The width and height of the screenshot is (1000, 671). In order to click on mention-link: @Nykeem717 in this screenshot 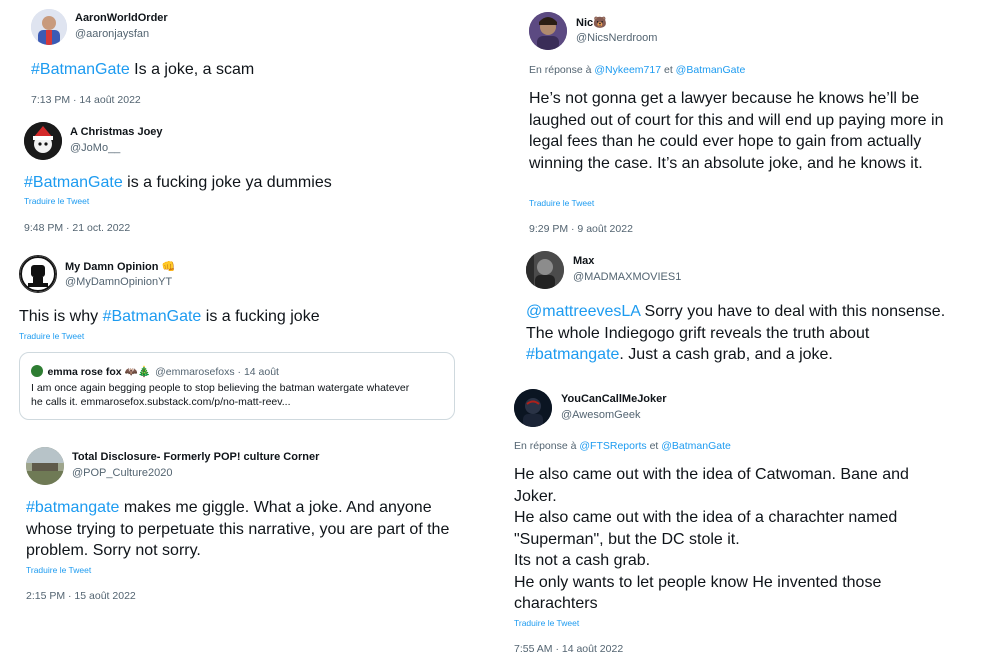, I will do `click(627, 70)`.